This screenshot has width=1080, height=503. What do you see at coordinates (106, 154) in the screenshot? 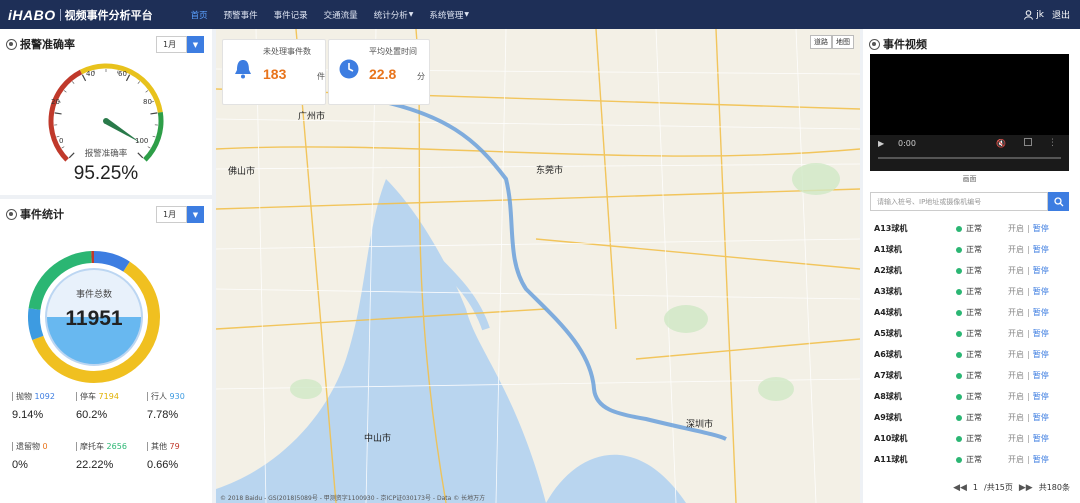
I see `gauge-caption: 报警准确率` at bounding box center [106, 154].